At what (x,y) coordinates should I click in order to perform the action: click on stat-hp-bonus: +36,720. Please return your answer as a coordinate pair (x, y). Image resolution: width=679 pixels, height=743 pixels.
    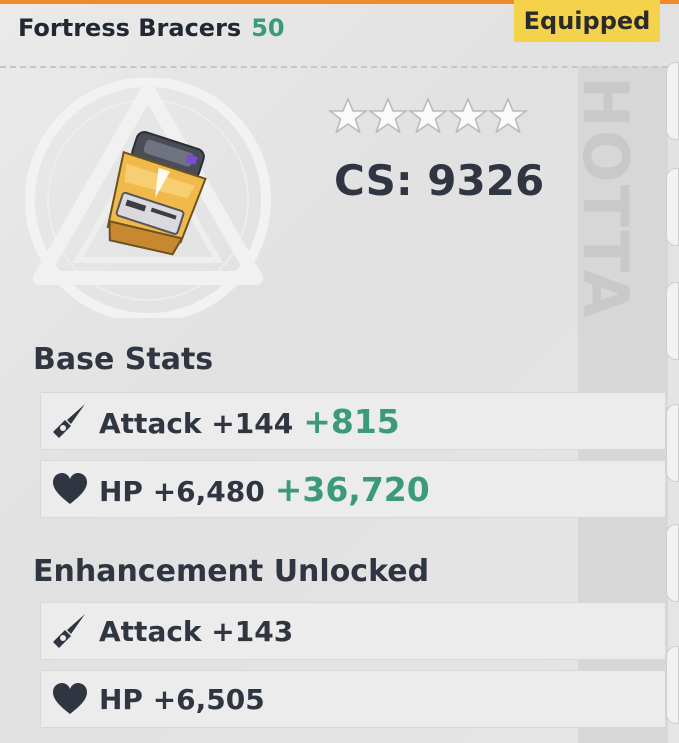
    Looking at the image, I should click on (352, 489).